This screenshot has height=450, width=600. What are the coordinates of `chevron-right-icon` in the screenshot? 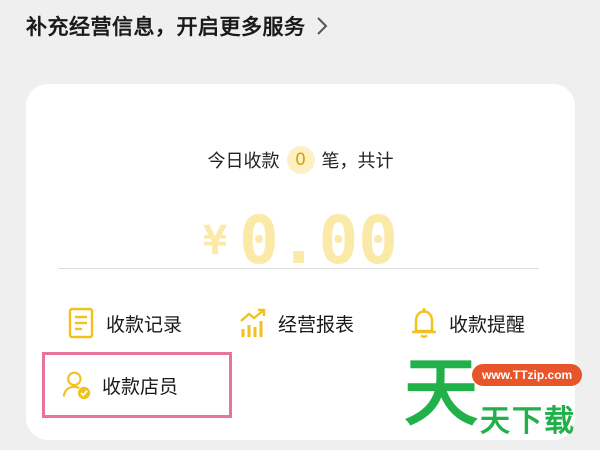 It's located at (322, 26).